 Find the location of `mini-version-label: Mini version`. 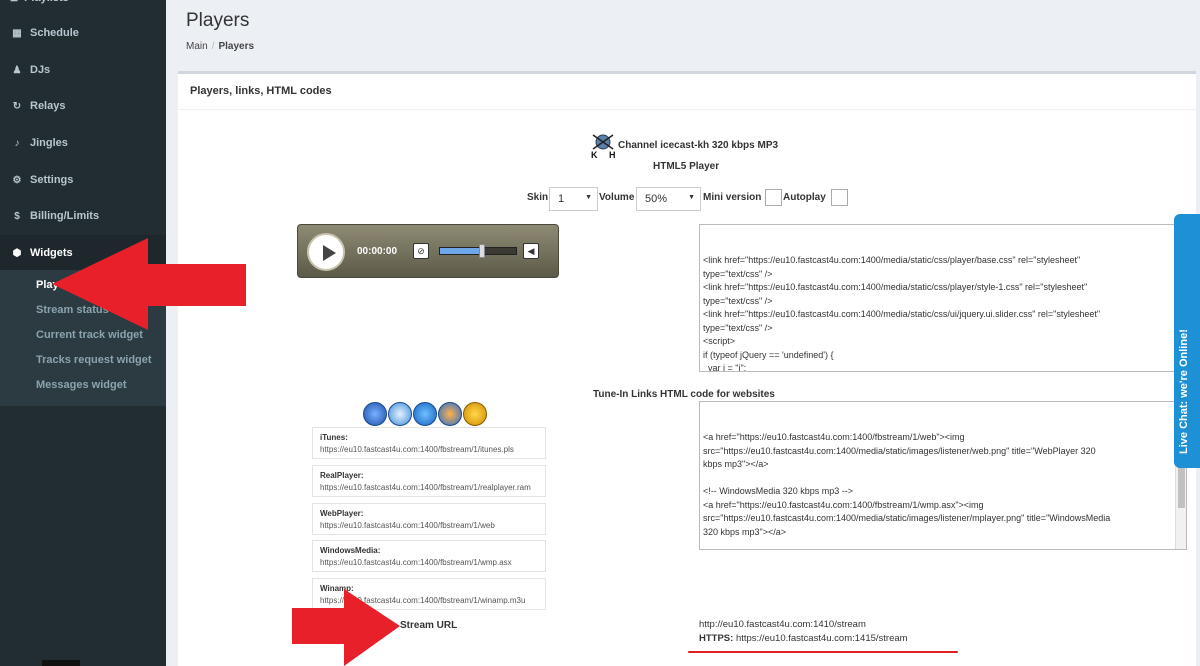

mini-version-label: Mini version is located at coordinates (732, 197).